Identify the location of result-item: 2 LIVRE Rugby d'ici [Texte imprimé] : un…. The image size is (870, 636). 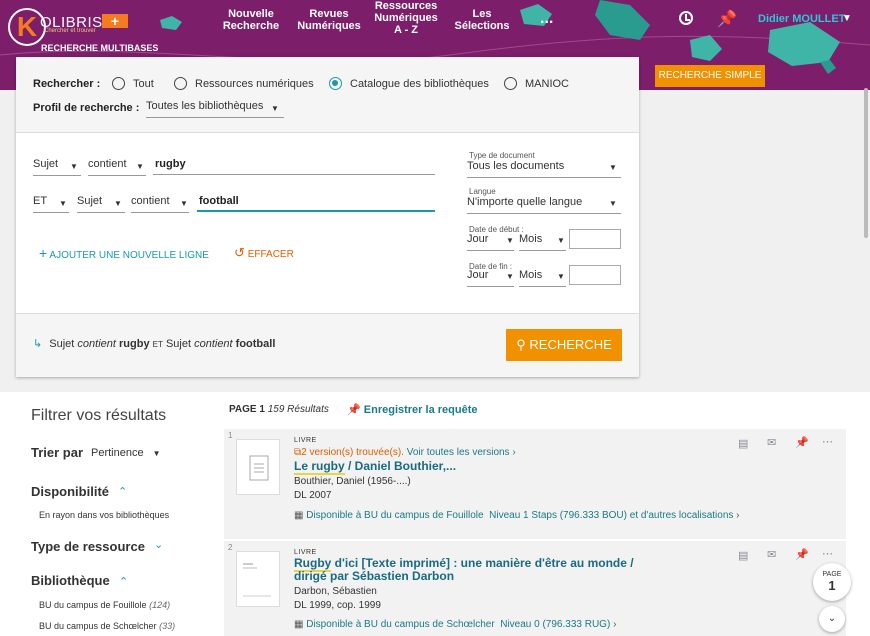
(535, 588).